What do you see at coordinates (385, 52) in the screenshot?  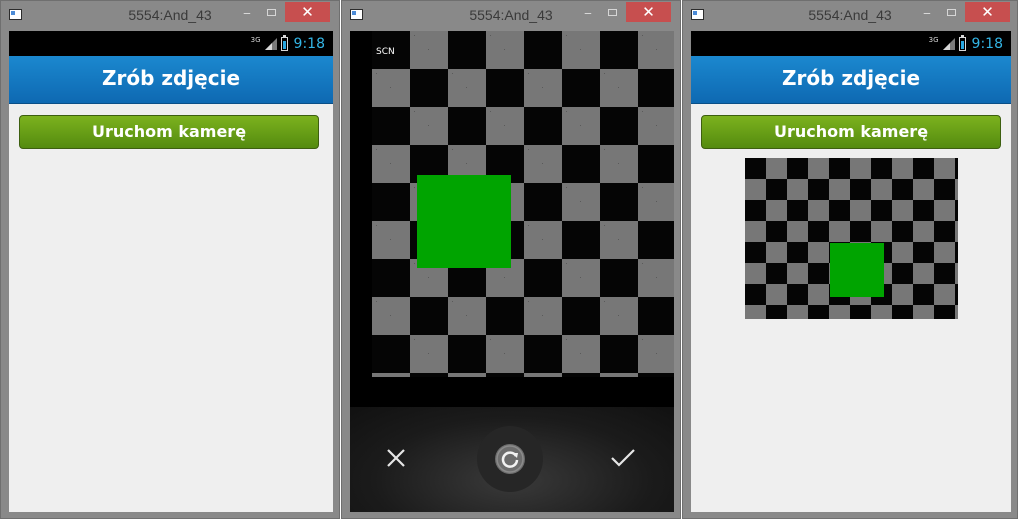 I see `scene-mode-label: SCN` at bounding box center [385, 52].